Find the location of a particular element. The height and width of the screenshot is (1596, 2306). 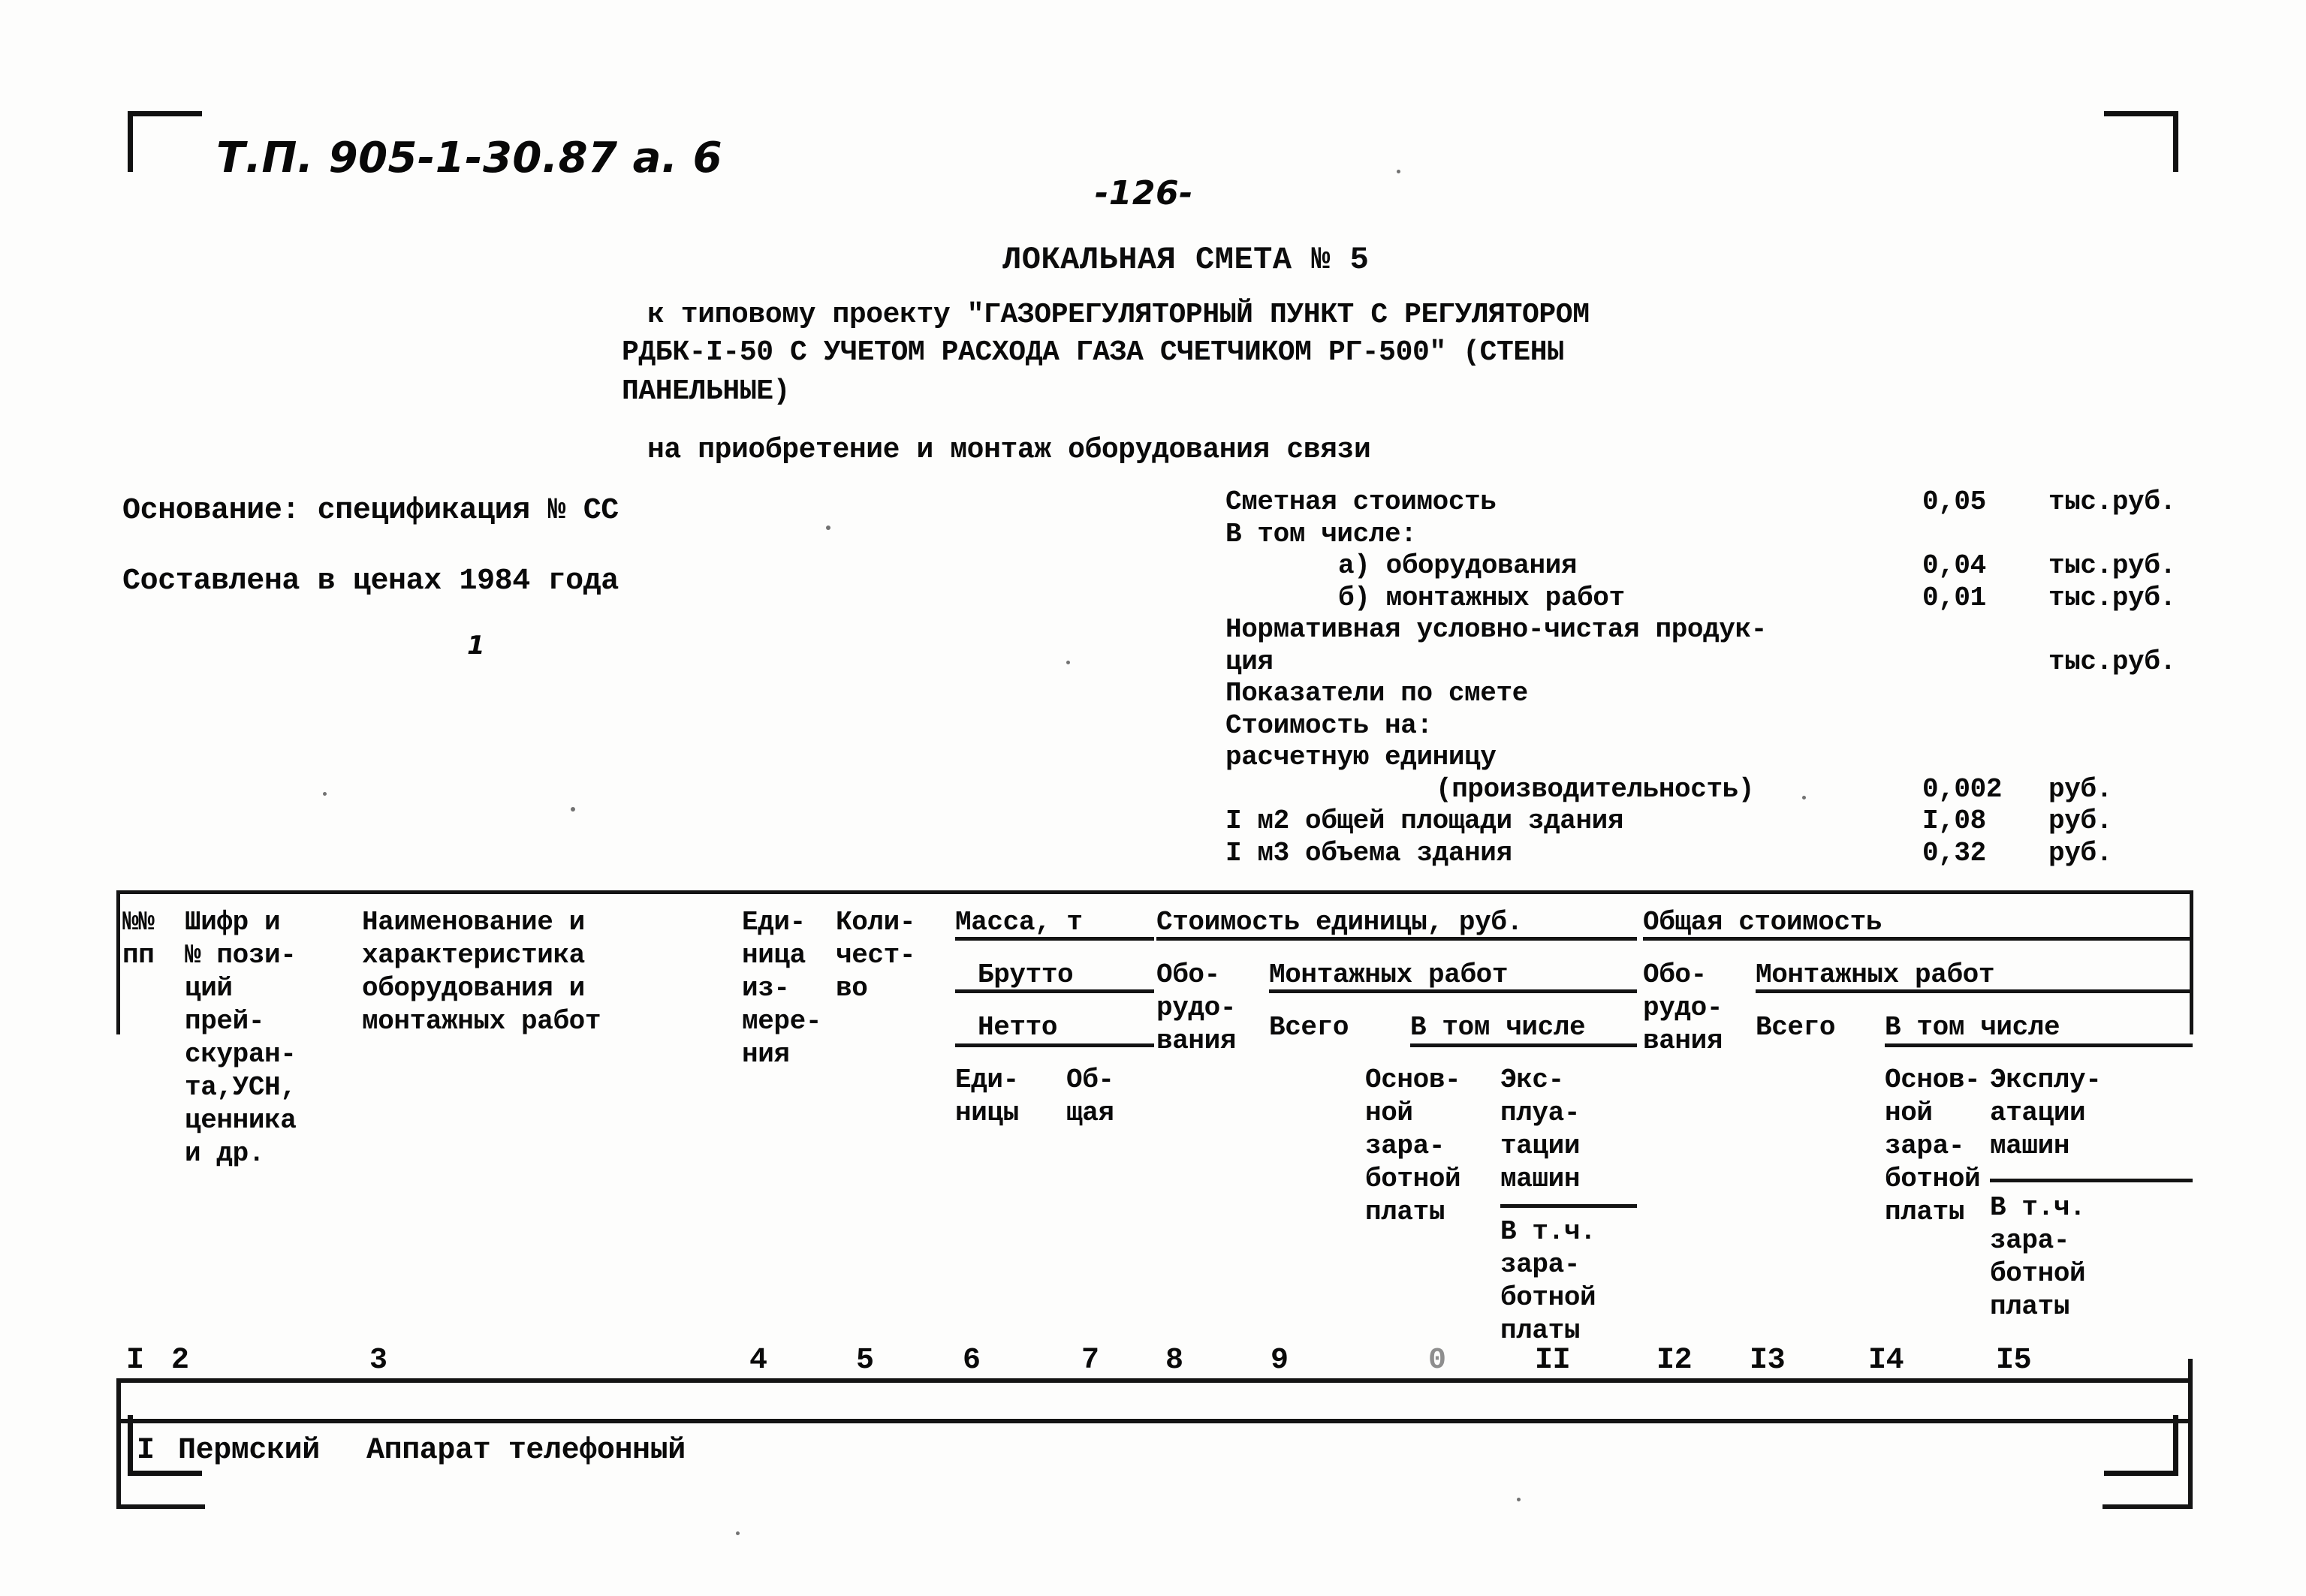

column-number-top-rule is located at coordinates (1154, 1380).